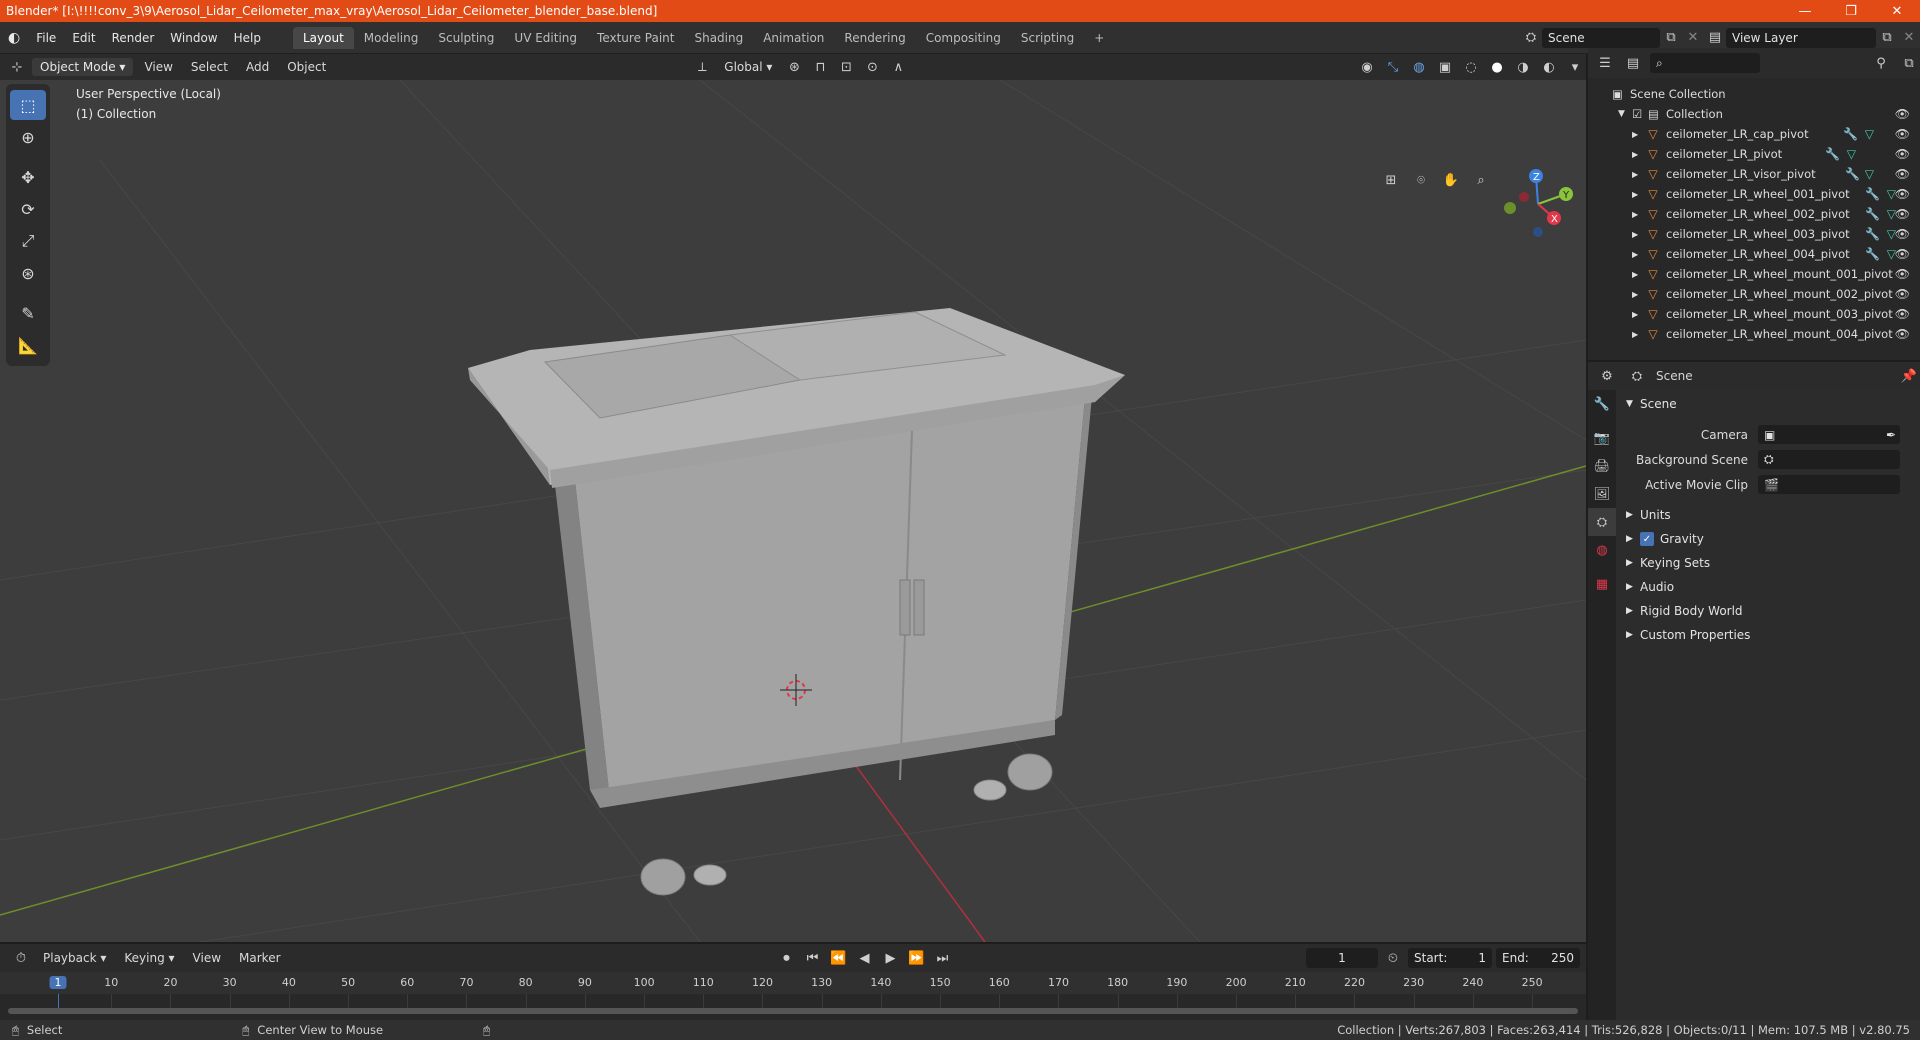 This screenshot has height=1040, width=1920. What do you see at coordinates (635, 38) in the screenshot?
I see `tab-texture-paint: Texture Paint` at bounding box center [635, 38].